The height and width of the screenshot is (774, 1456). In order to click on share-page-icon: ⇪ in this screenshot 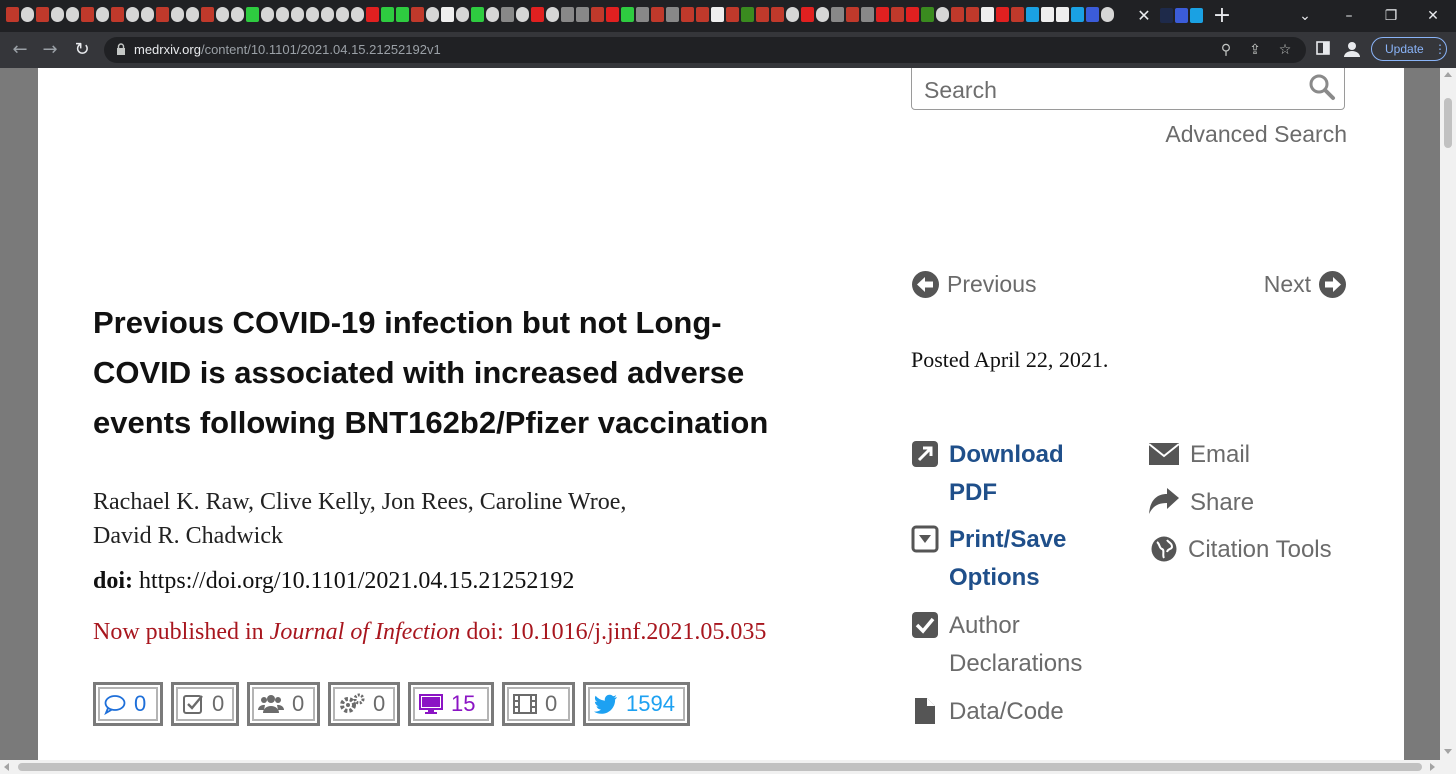, I will do `click(1255, 50)`.